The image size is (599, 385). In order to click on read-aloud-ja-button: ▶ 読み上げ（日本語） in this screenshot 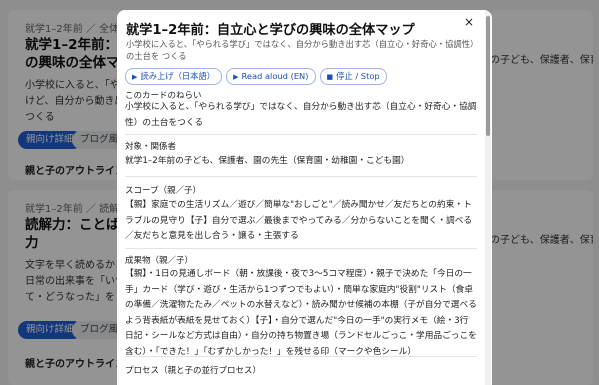, I will do `click(174, 76)`.